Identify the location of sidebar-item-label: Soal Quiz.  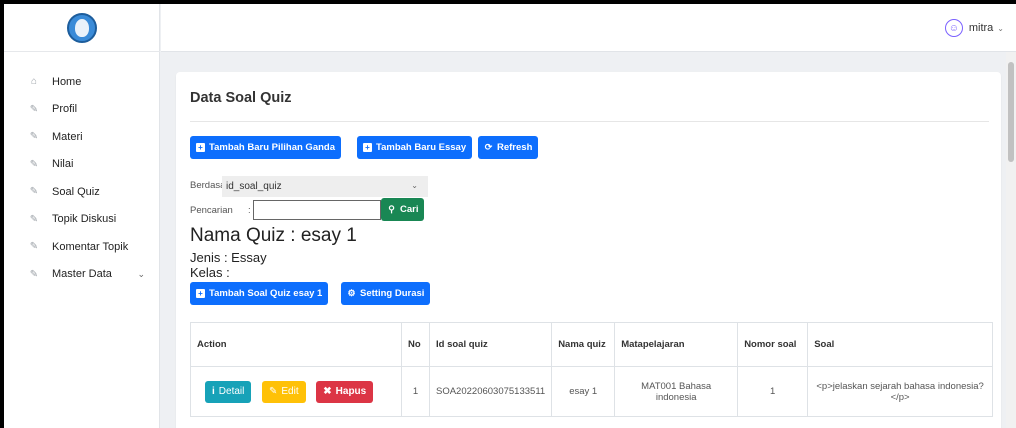
(76, 191).